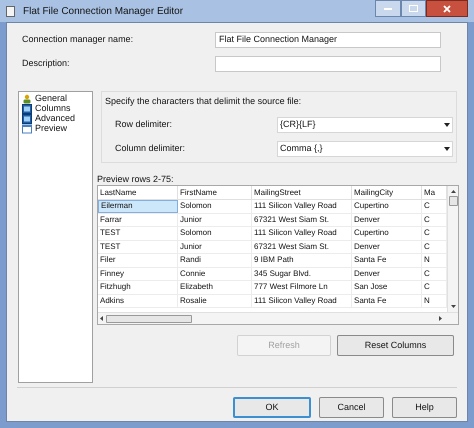  Describe the element at coordinates (387, 287) in the screenshot. I see `table-cell: San Jose` at that location.